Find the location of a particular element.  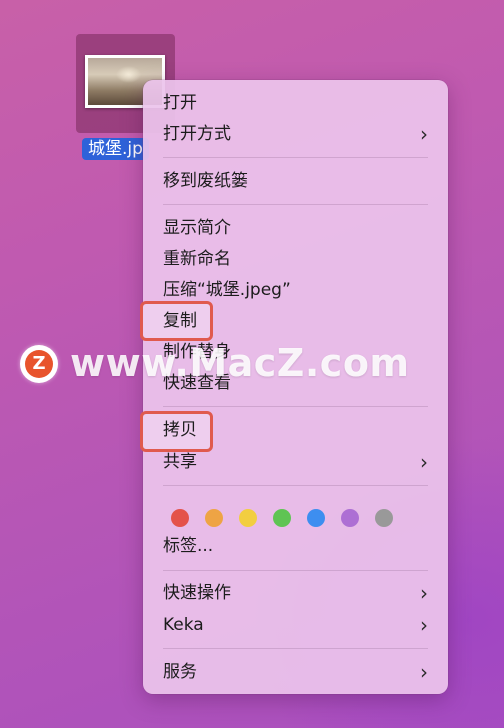

watermark-logo-letter: Z is located at coordinates (39, 364).